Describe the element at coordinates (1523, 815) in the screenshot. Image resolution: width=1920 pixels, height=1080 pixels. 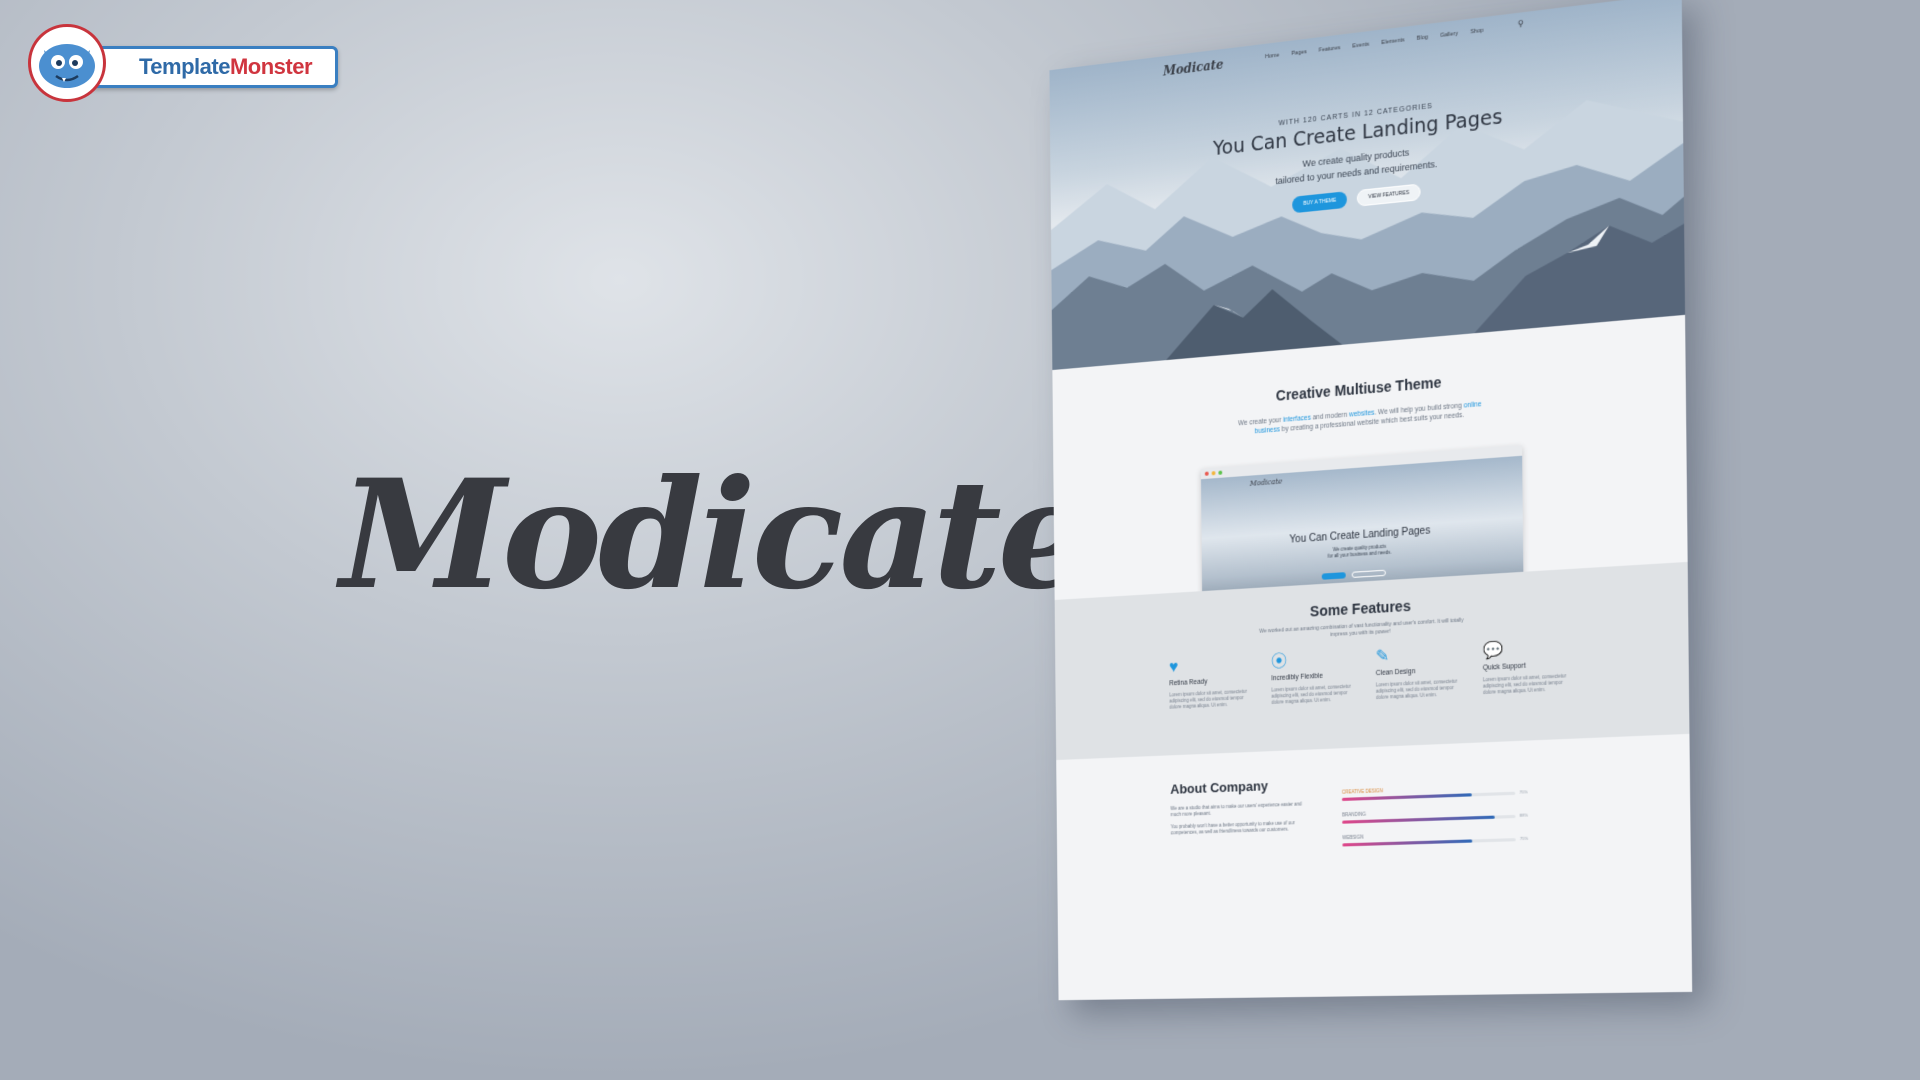
I see `skill-percent: 88%` at that location.